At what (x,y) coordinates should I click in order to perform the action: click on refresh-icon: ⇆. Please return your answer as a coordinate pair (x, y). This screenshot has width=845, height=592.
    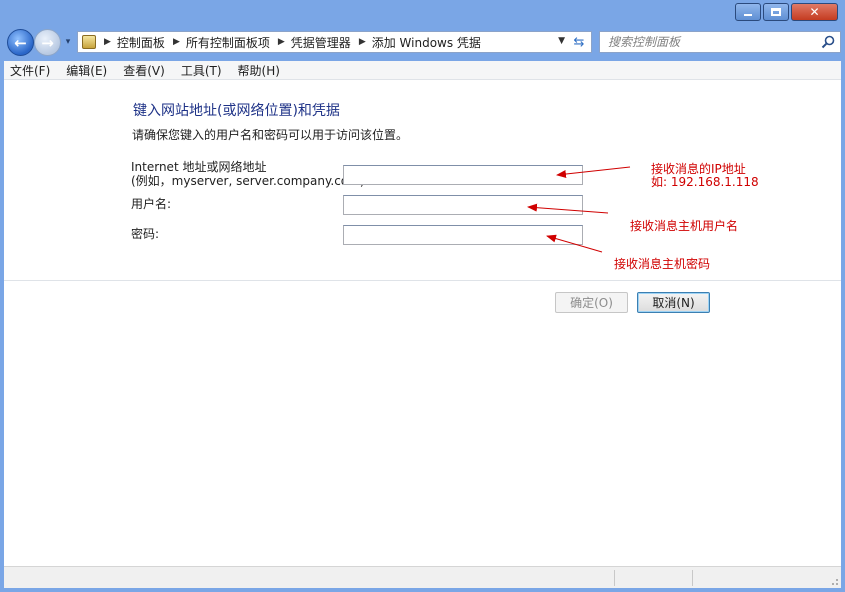
    Looking at the image, I should click on (579, 42).